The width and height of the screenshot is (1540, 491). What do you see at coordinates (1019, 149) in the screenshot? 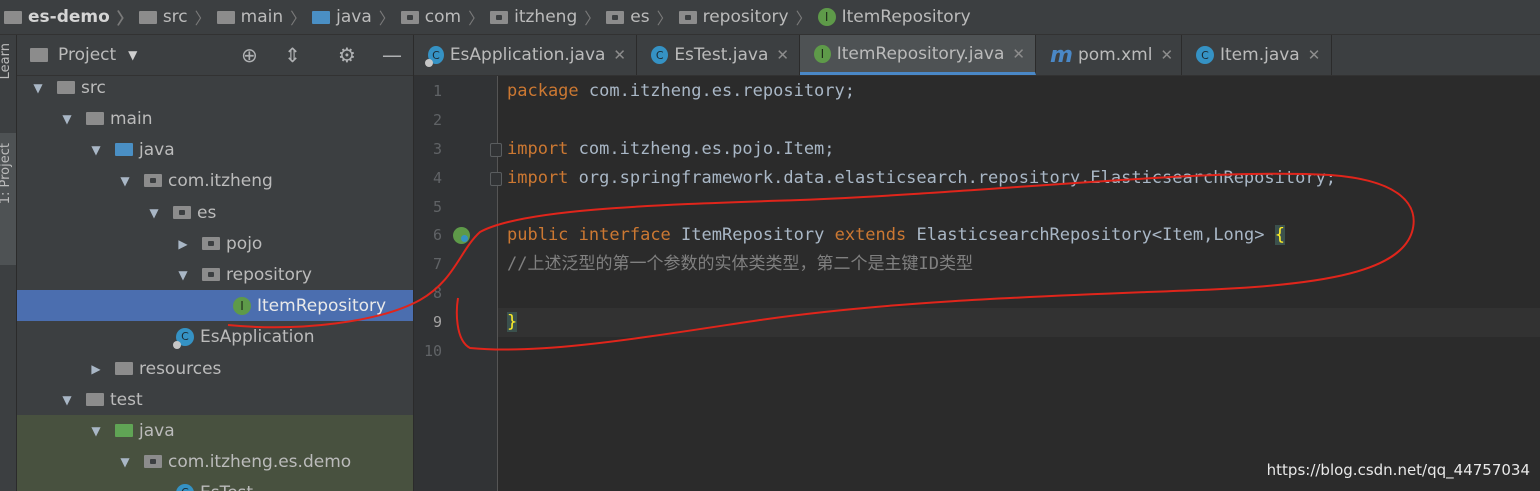
I see `code-line-3: import com.itzheng.es.pojo.Item;` at bounding box center [1019, 149].